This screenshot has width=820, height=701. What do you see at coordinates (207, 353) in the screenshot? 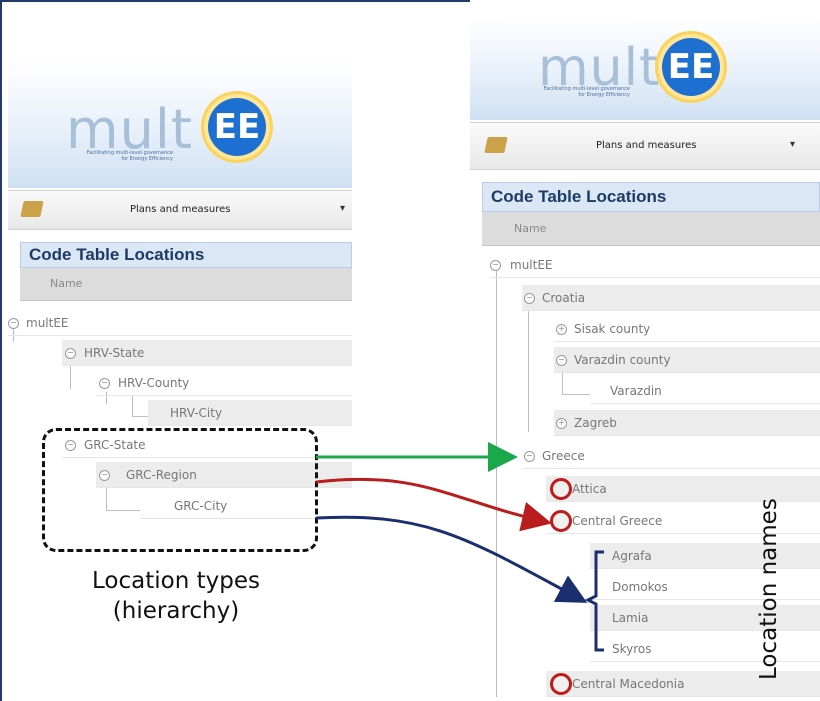
I see `tree-node-hrv-state: − HRV-State` at bounding box center [207, 353].